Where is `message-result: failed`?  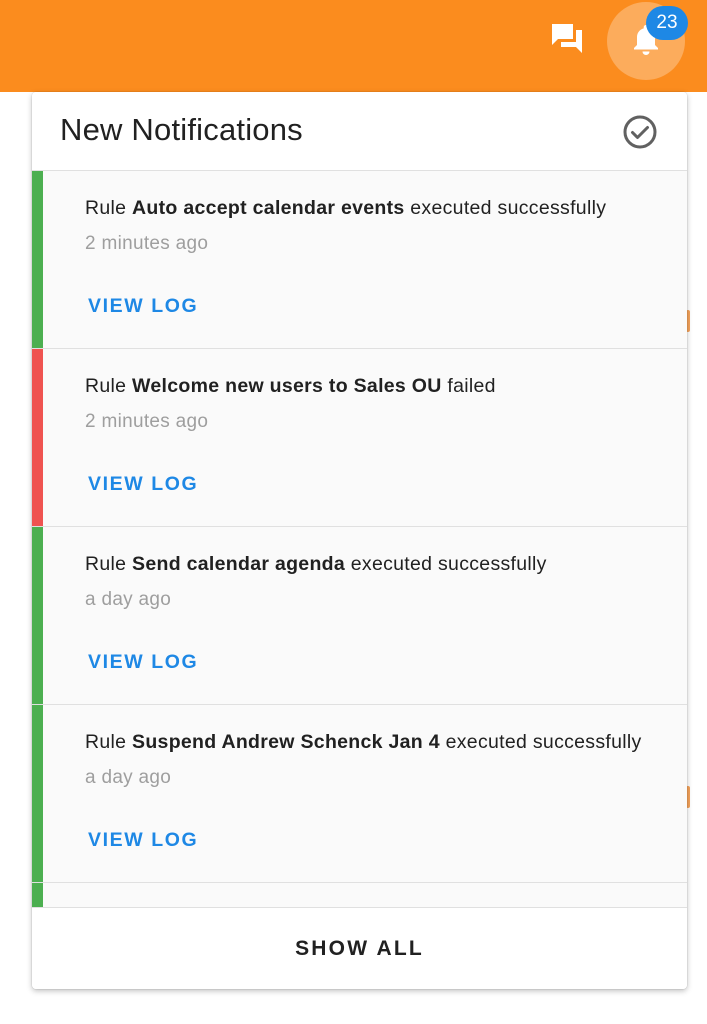
message-result: failed is located at coordinates (468, 386).